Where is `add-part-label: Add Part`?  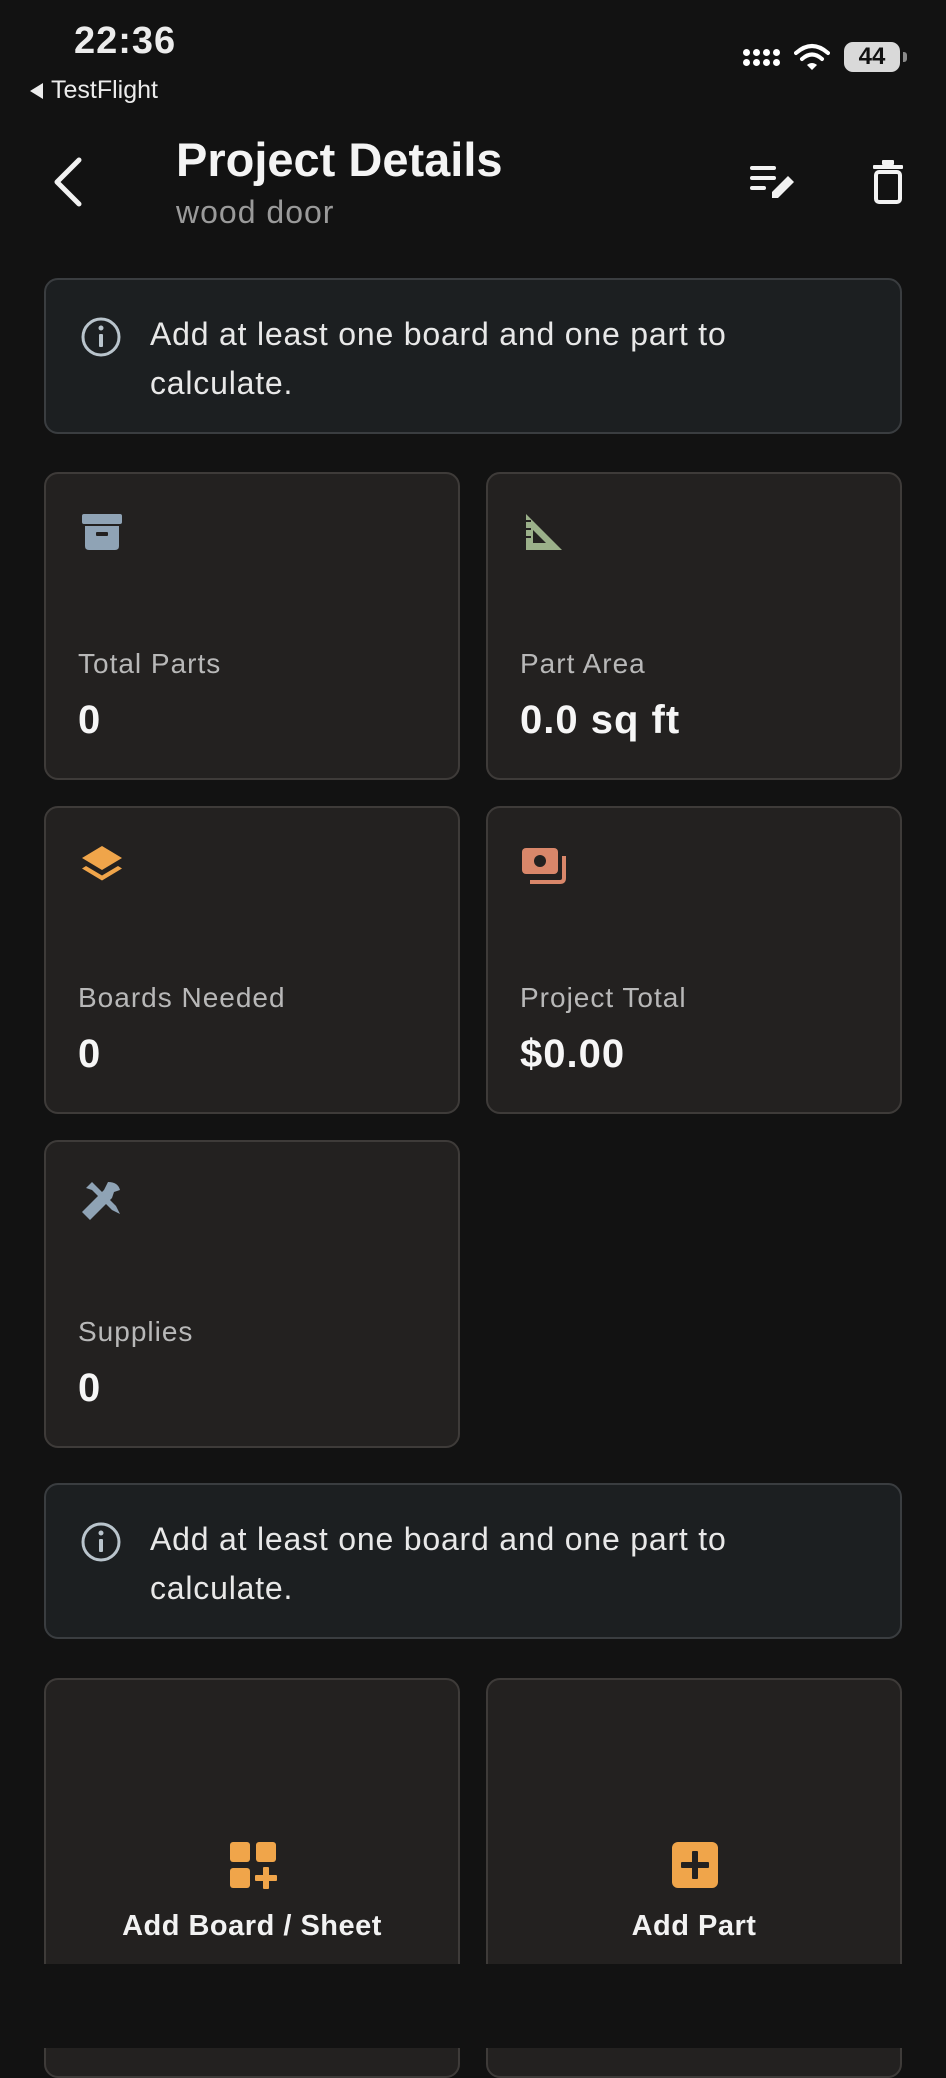
add-part-label: Add Part is located at coordinates (694, 1926).